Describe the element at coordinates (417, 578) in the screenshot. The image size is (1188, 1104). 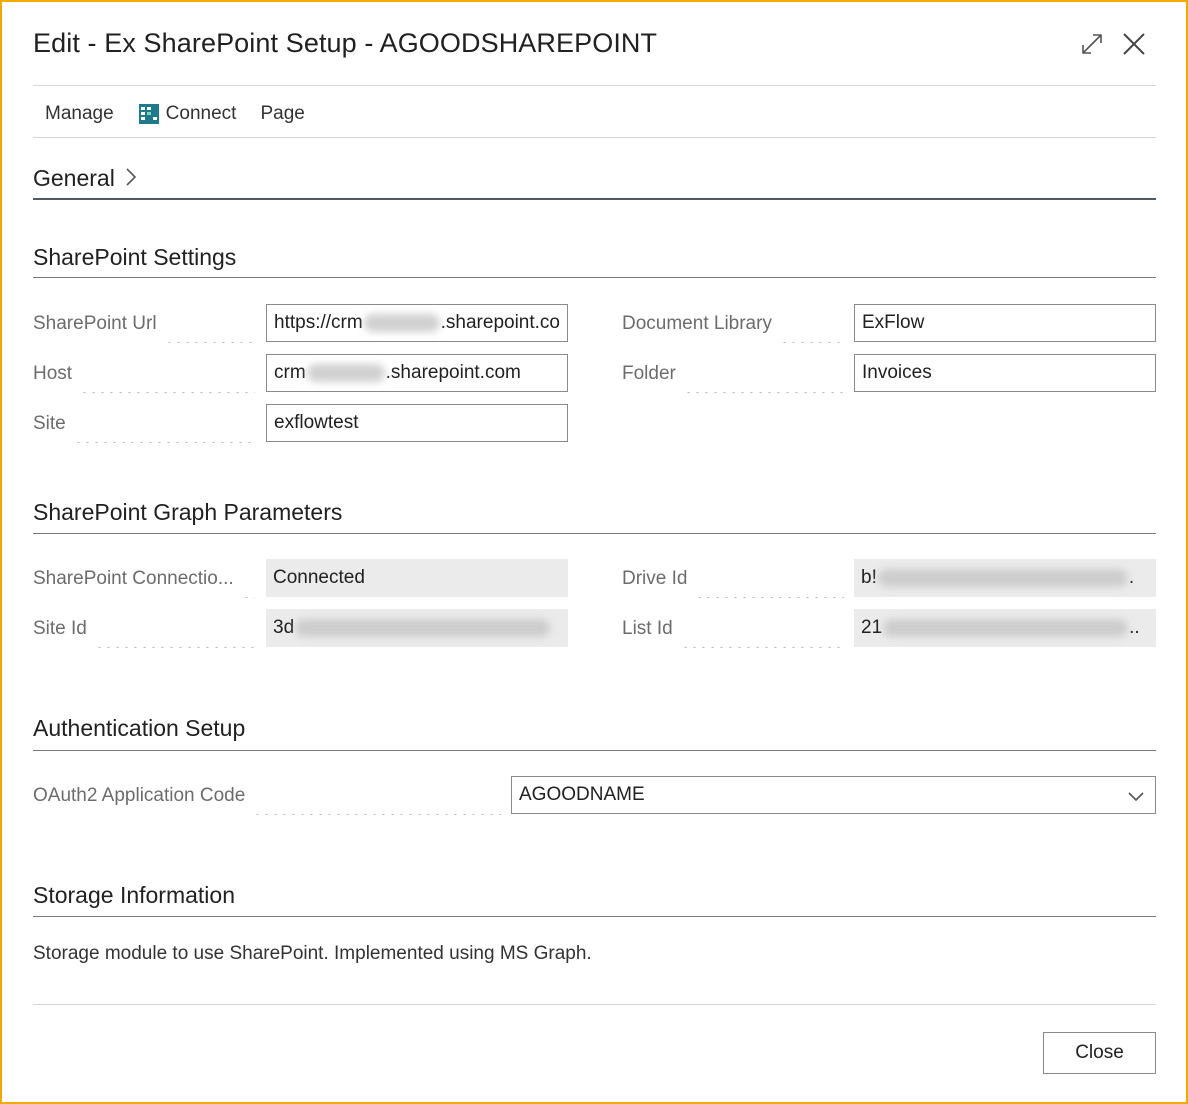
I see `sharepoint-connection-value: Connected` at that location.